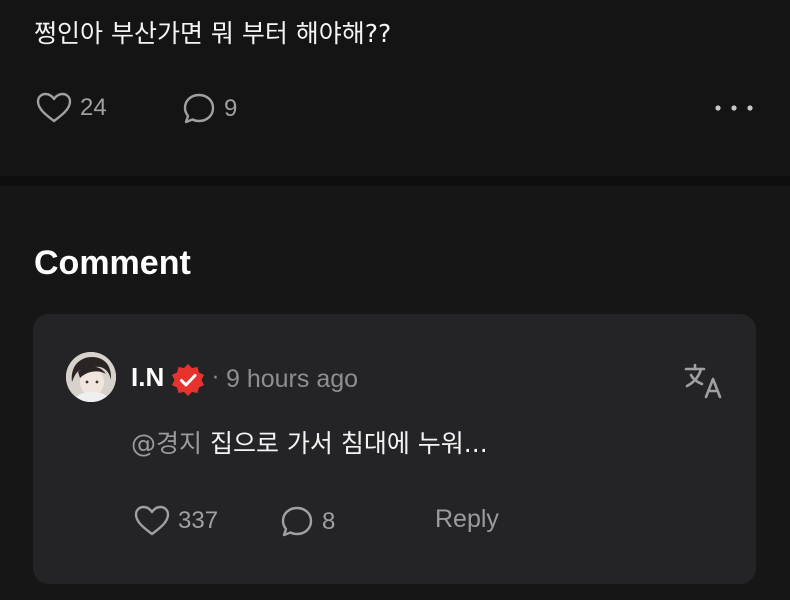  I want to click on reply-button: Reply, so click(467, 519).